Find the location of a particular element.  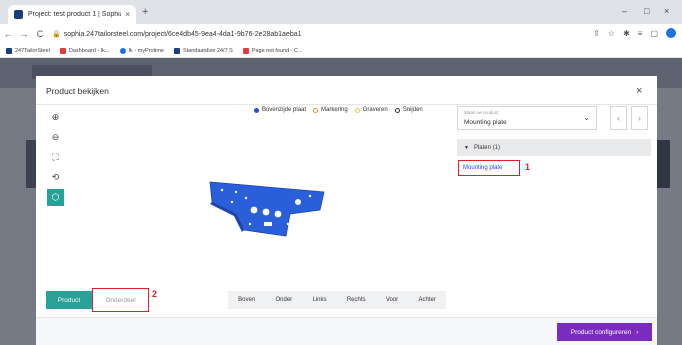

legend-item: Graveren is located at coordinates (371, 110).